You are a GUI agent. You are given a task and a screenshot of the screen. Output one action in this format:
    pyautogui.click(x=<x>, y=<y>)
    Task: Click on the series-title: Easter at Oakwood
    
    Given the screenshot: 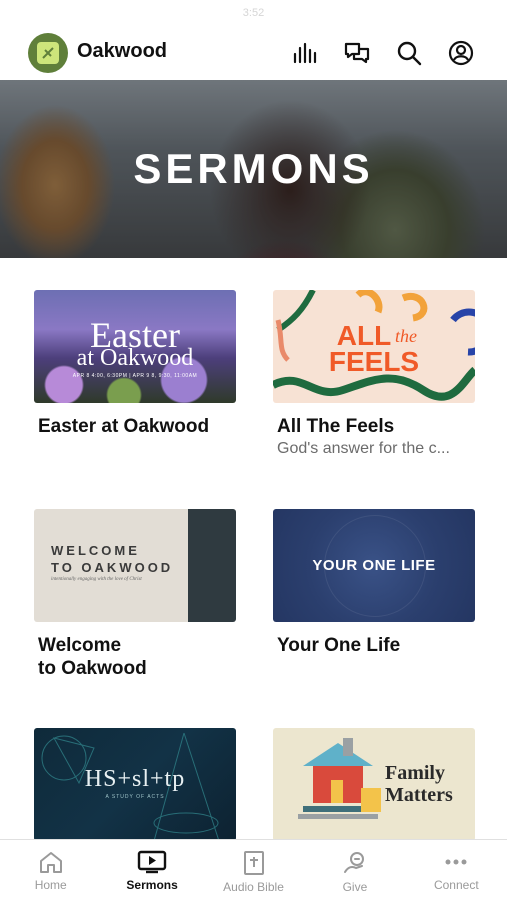 What is the action you would take?
    pyautogui.click(x=124, y=426)
    